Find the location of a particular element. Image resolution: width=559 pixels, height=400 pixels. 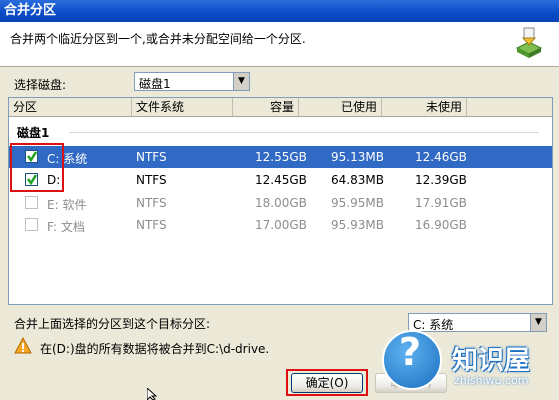

watermark-name: 知识屋 is located at coordinates (491, 361).